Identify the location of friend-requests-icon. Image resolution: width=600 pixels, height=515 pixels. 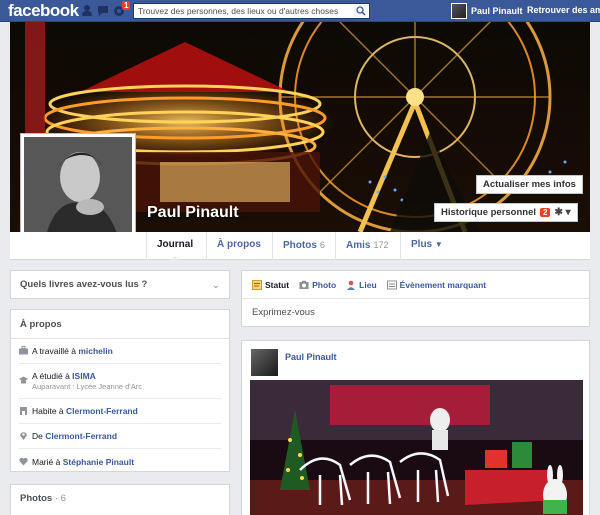
(87, 10).